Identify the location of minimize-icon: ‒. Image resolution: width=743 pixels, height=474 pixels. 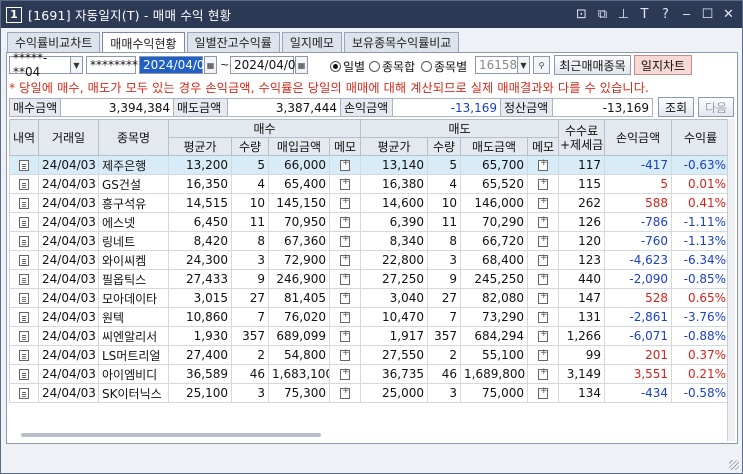
(686, 14).